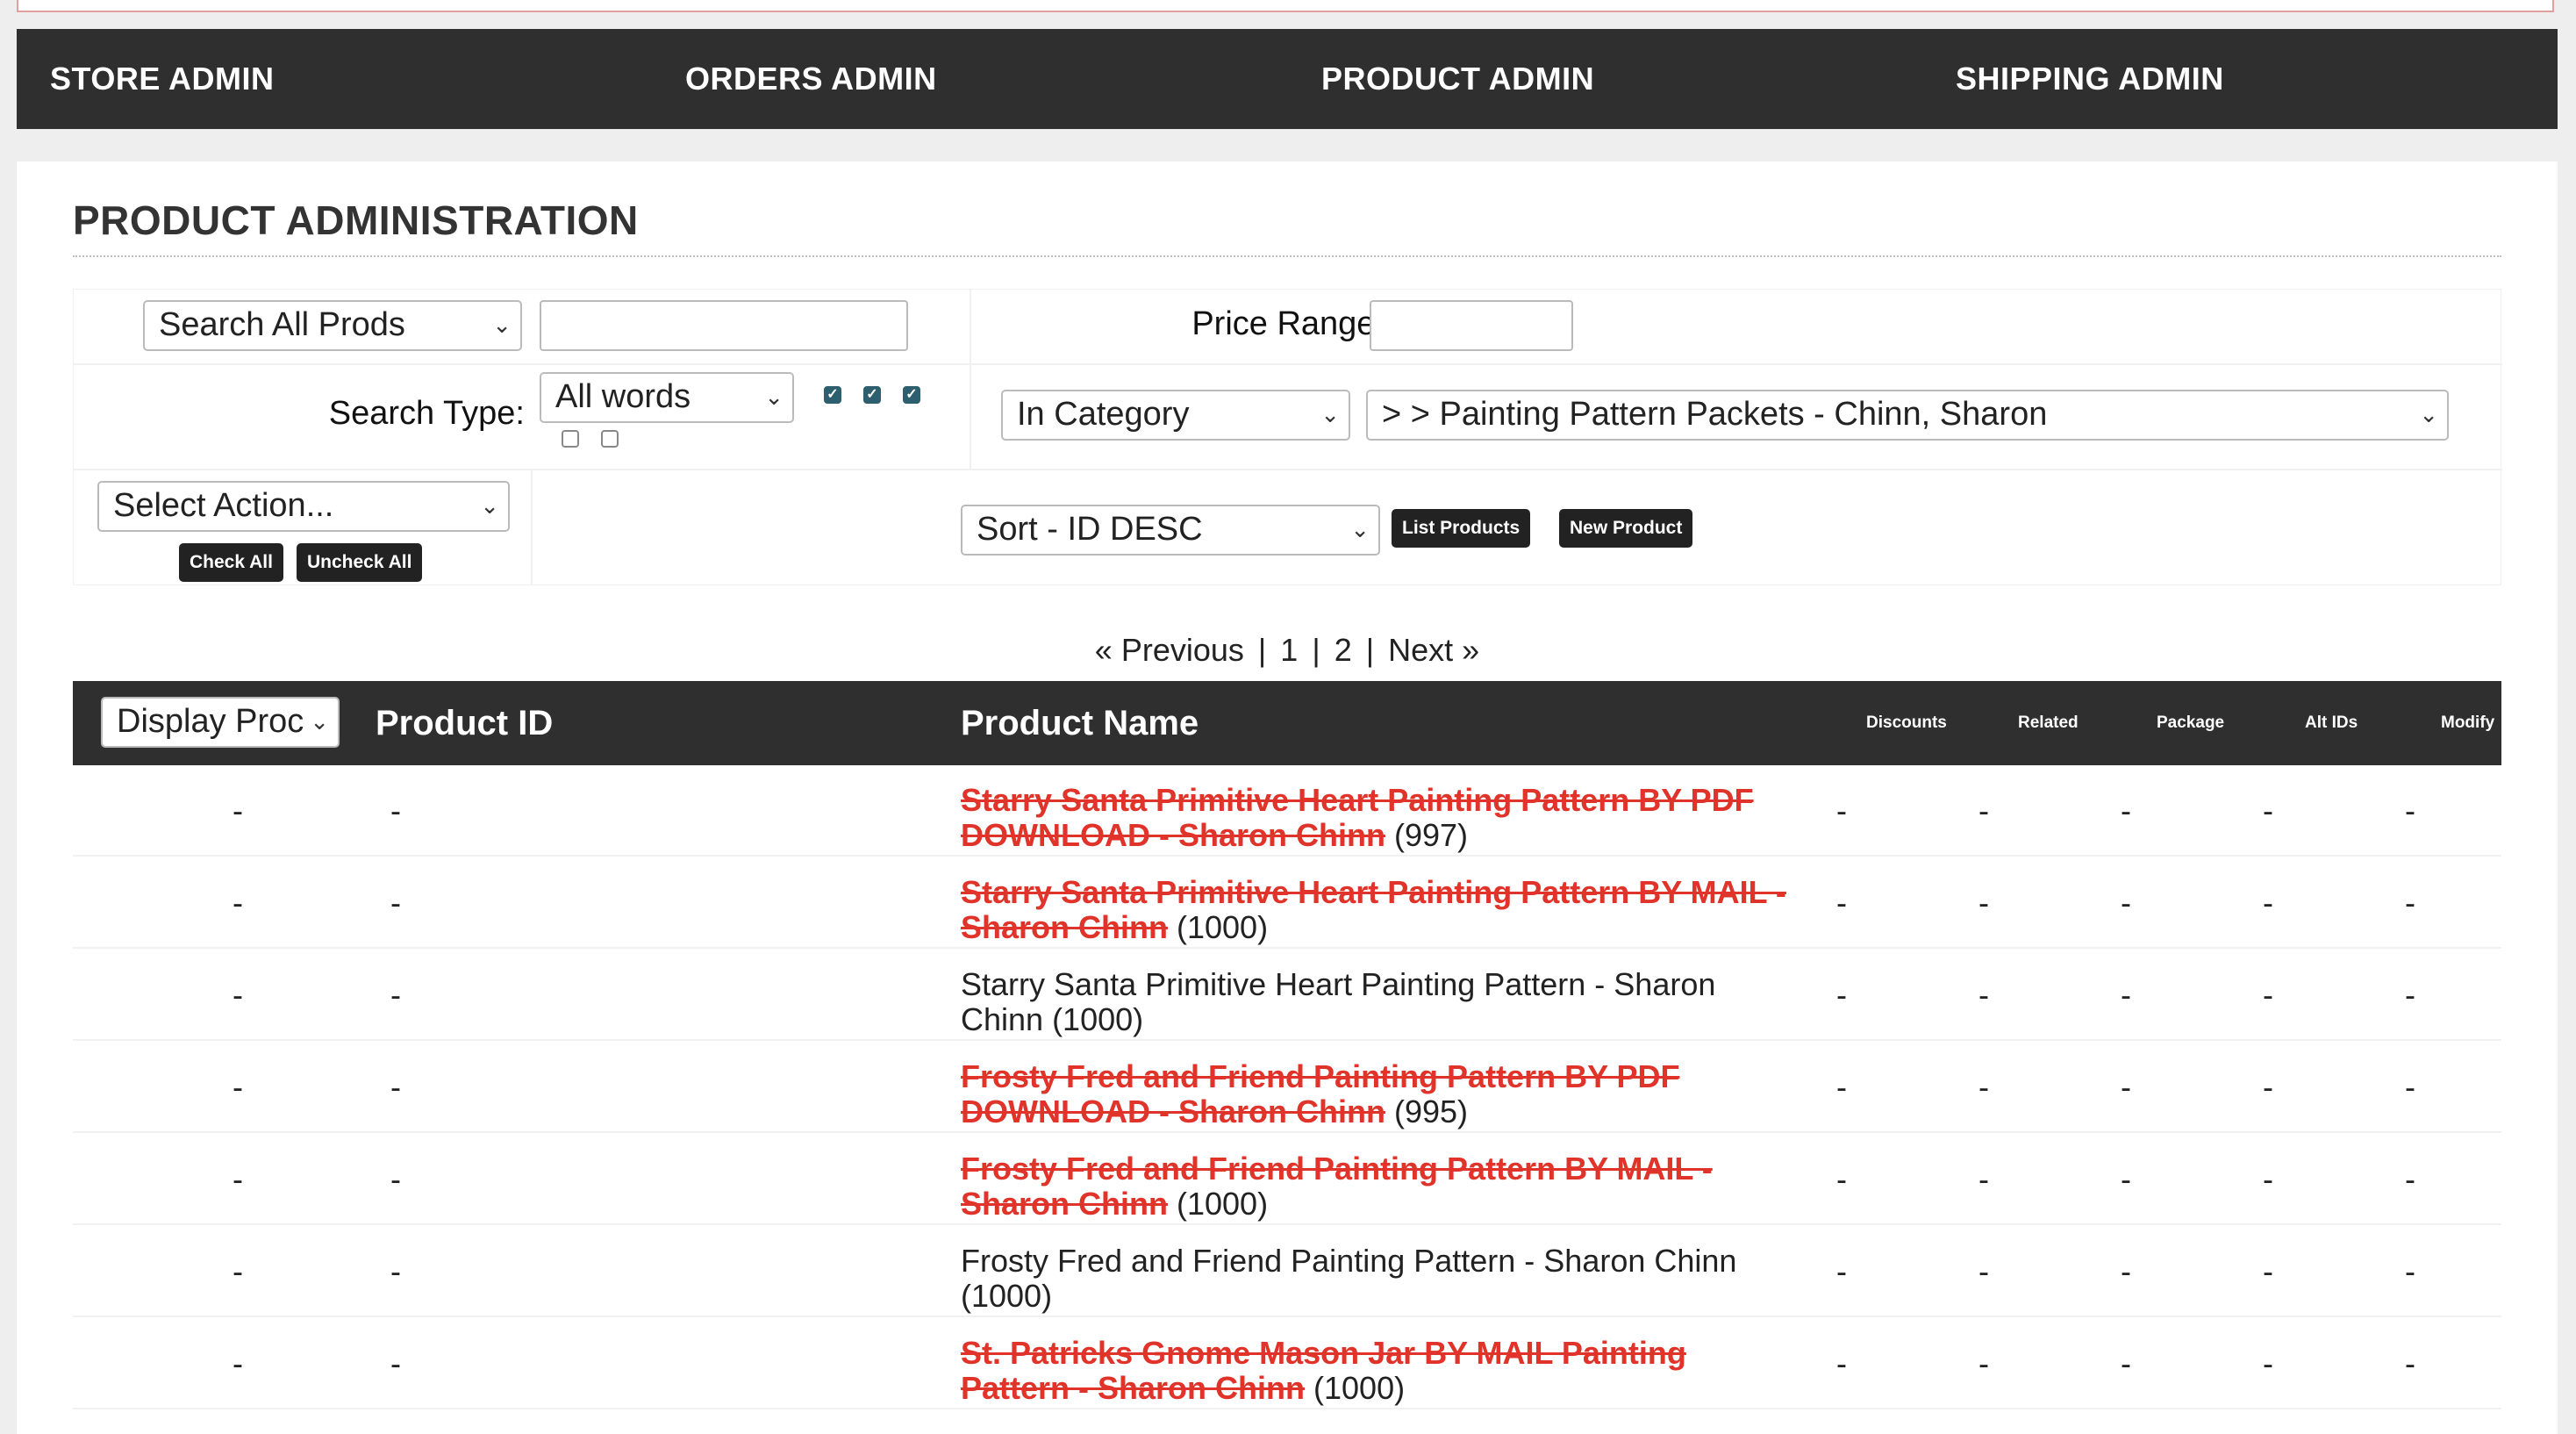 The width and height of the screenshot is (2576, 1434). I want to click on search-scope-value: Search All Prods, so click(282, 324).